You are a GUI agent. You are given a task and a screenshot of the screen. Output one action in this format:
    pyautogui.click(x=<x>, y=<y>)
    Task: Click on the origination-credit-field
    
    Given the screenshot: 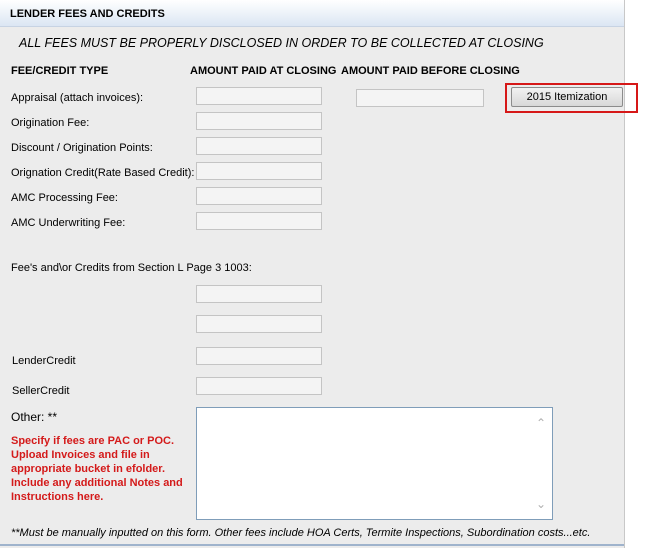 What is the action you would take?
    pyautogui.click(x=259, y=171)
    